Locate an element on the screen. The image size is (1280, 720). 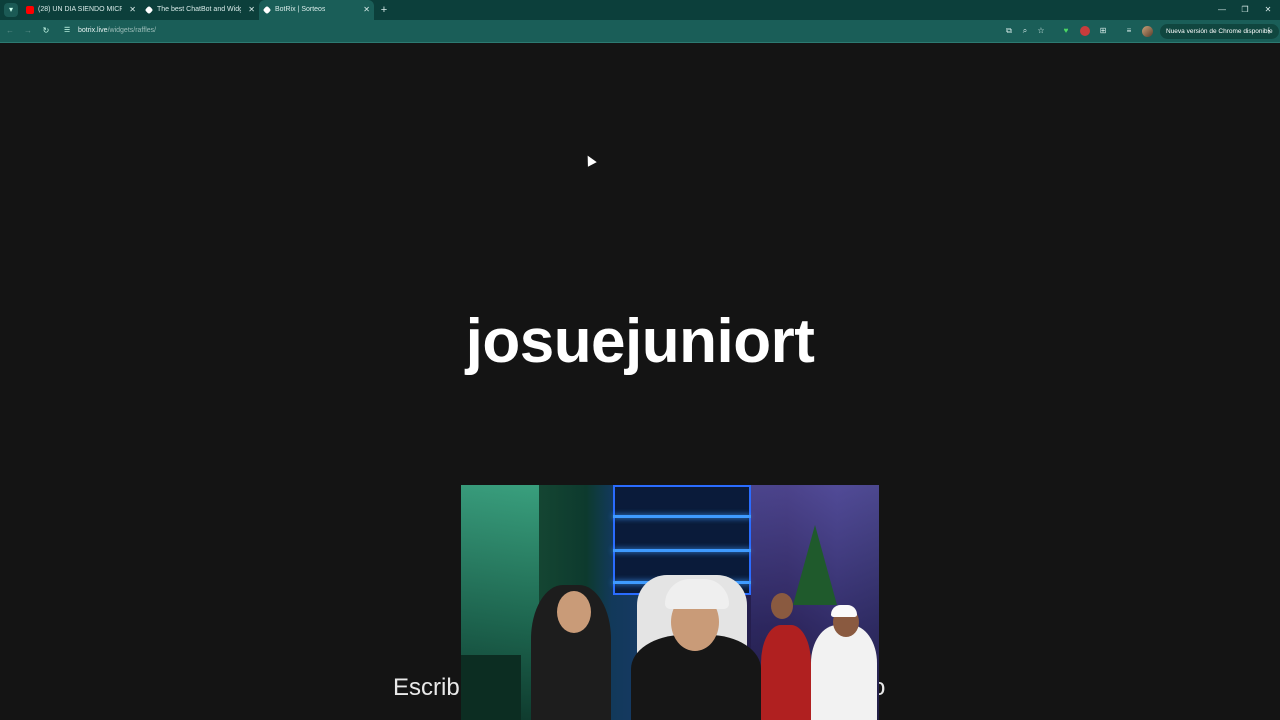
close-window-button: ✕ is located at coordinates (1268, 10).